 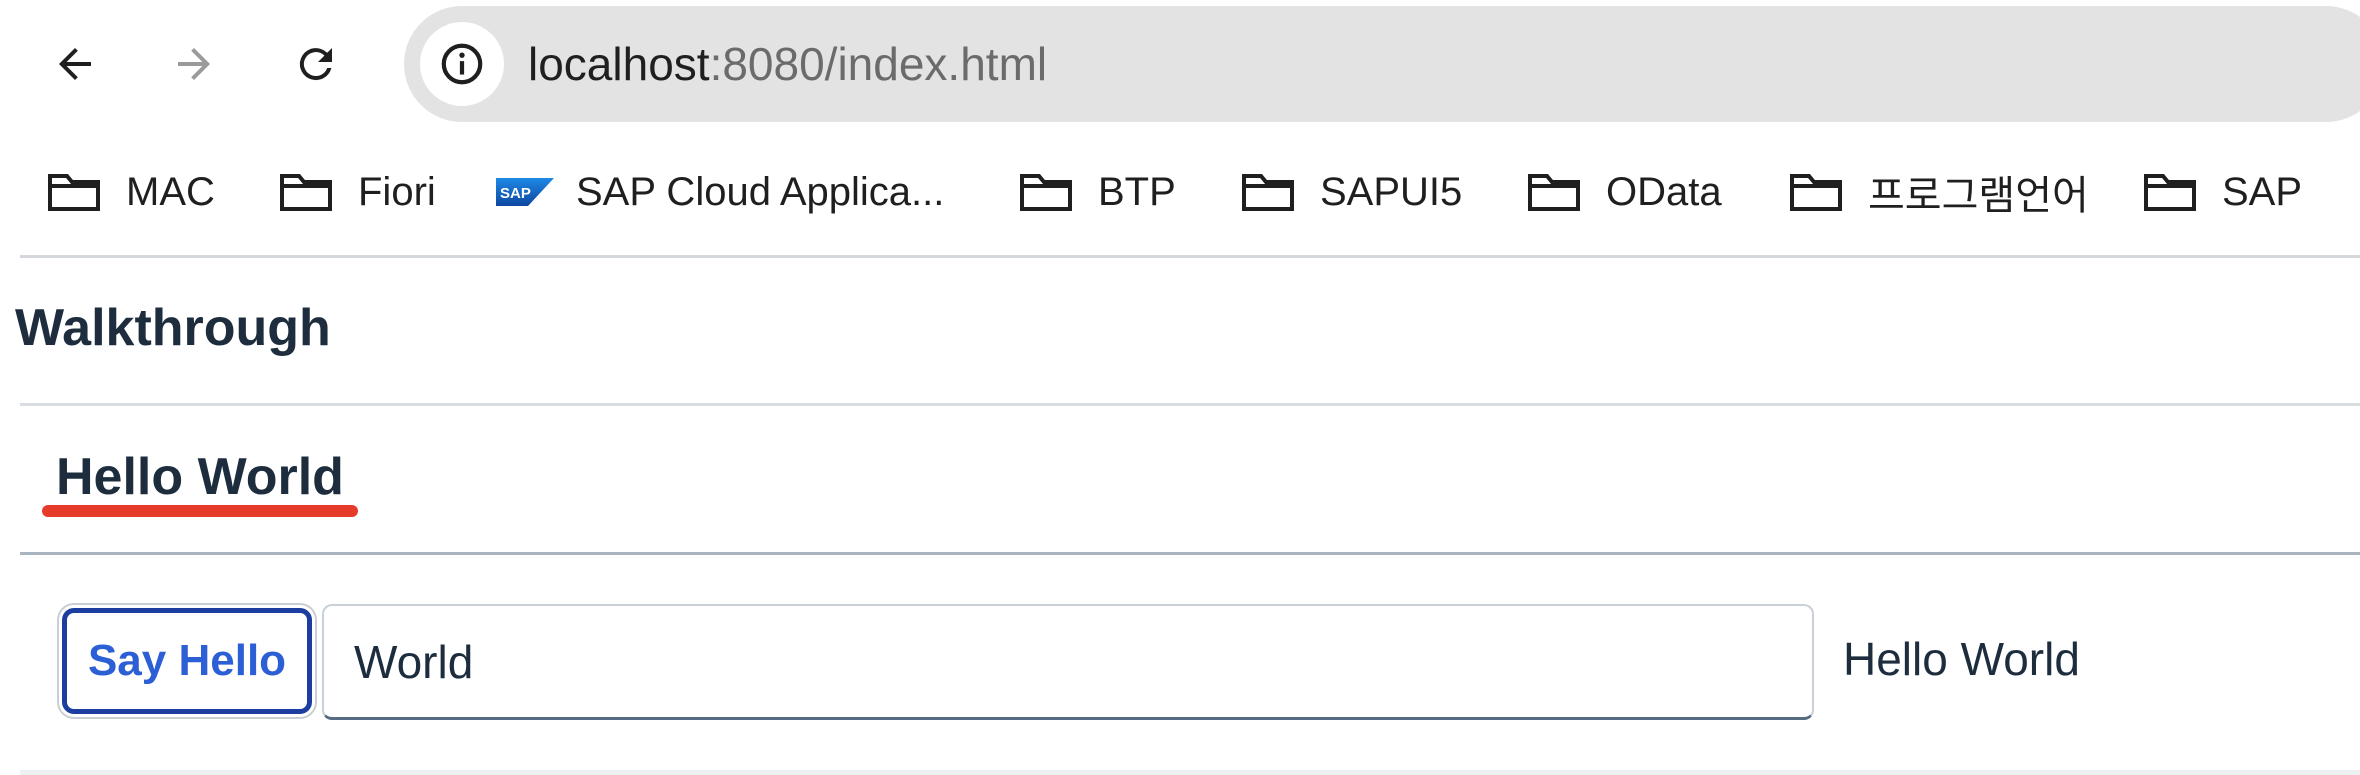 I want to click on bookmark-label: SAPUI5, so click(x=1391, y=191).